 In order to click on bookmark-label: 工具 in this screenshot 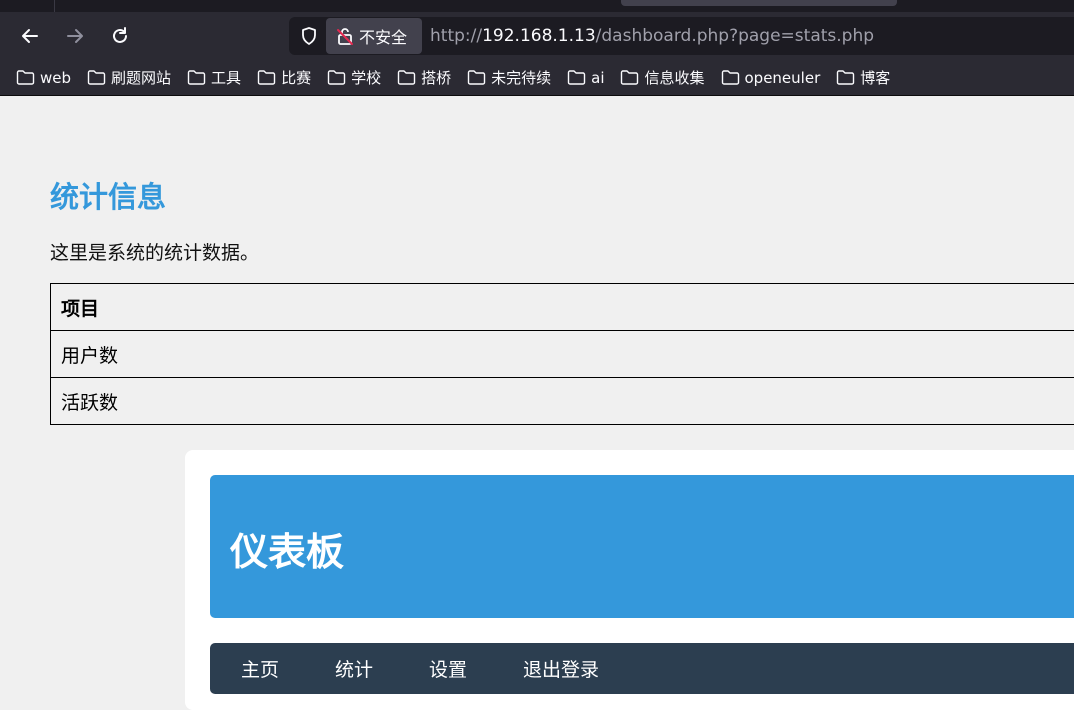, I will do `click(226, 77)`.